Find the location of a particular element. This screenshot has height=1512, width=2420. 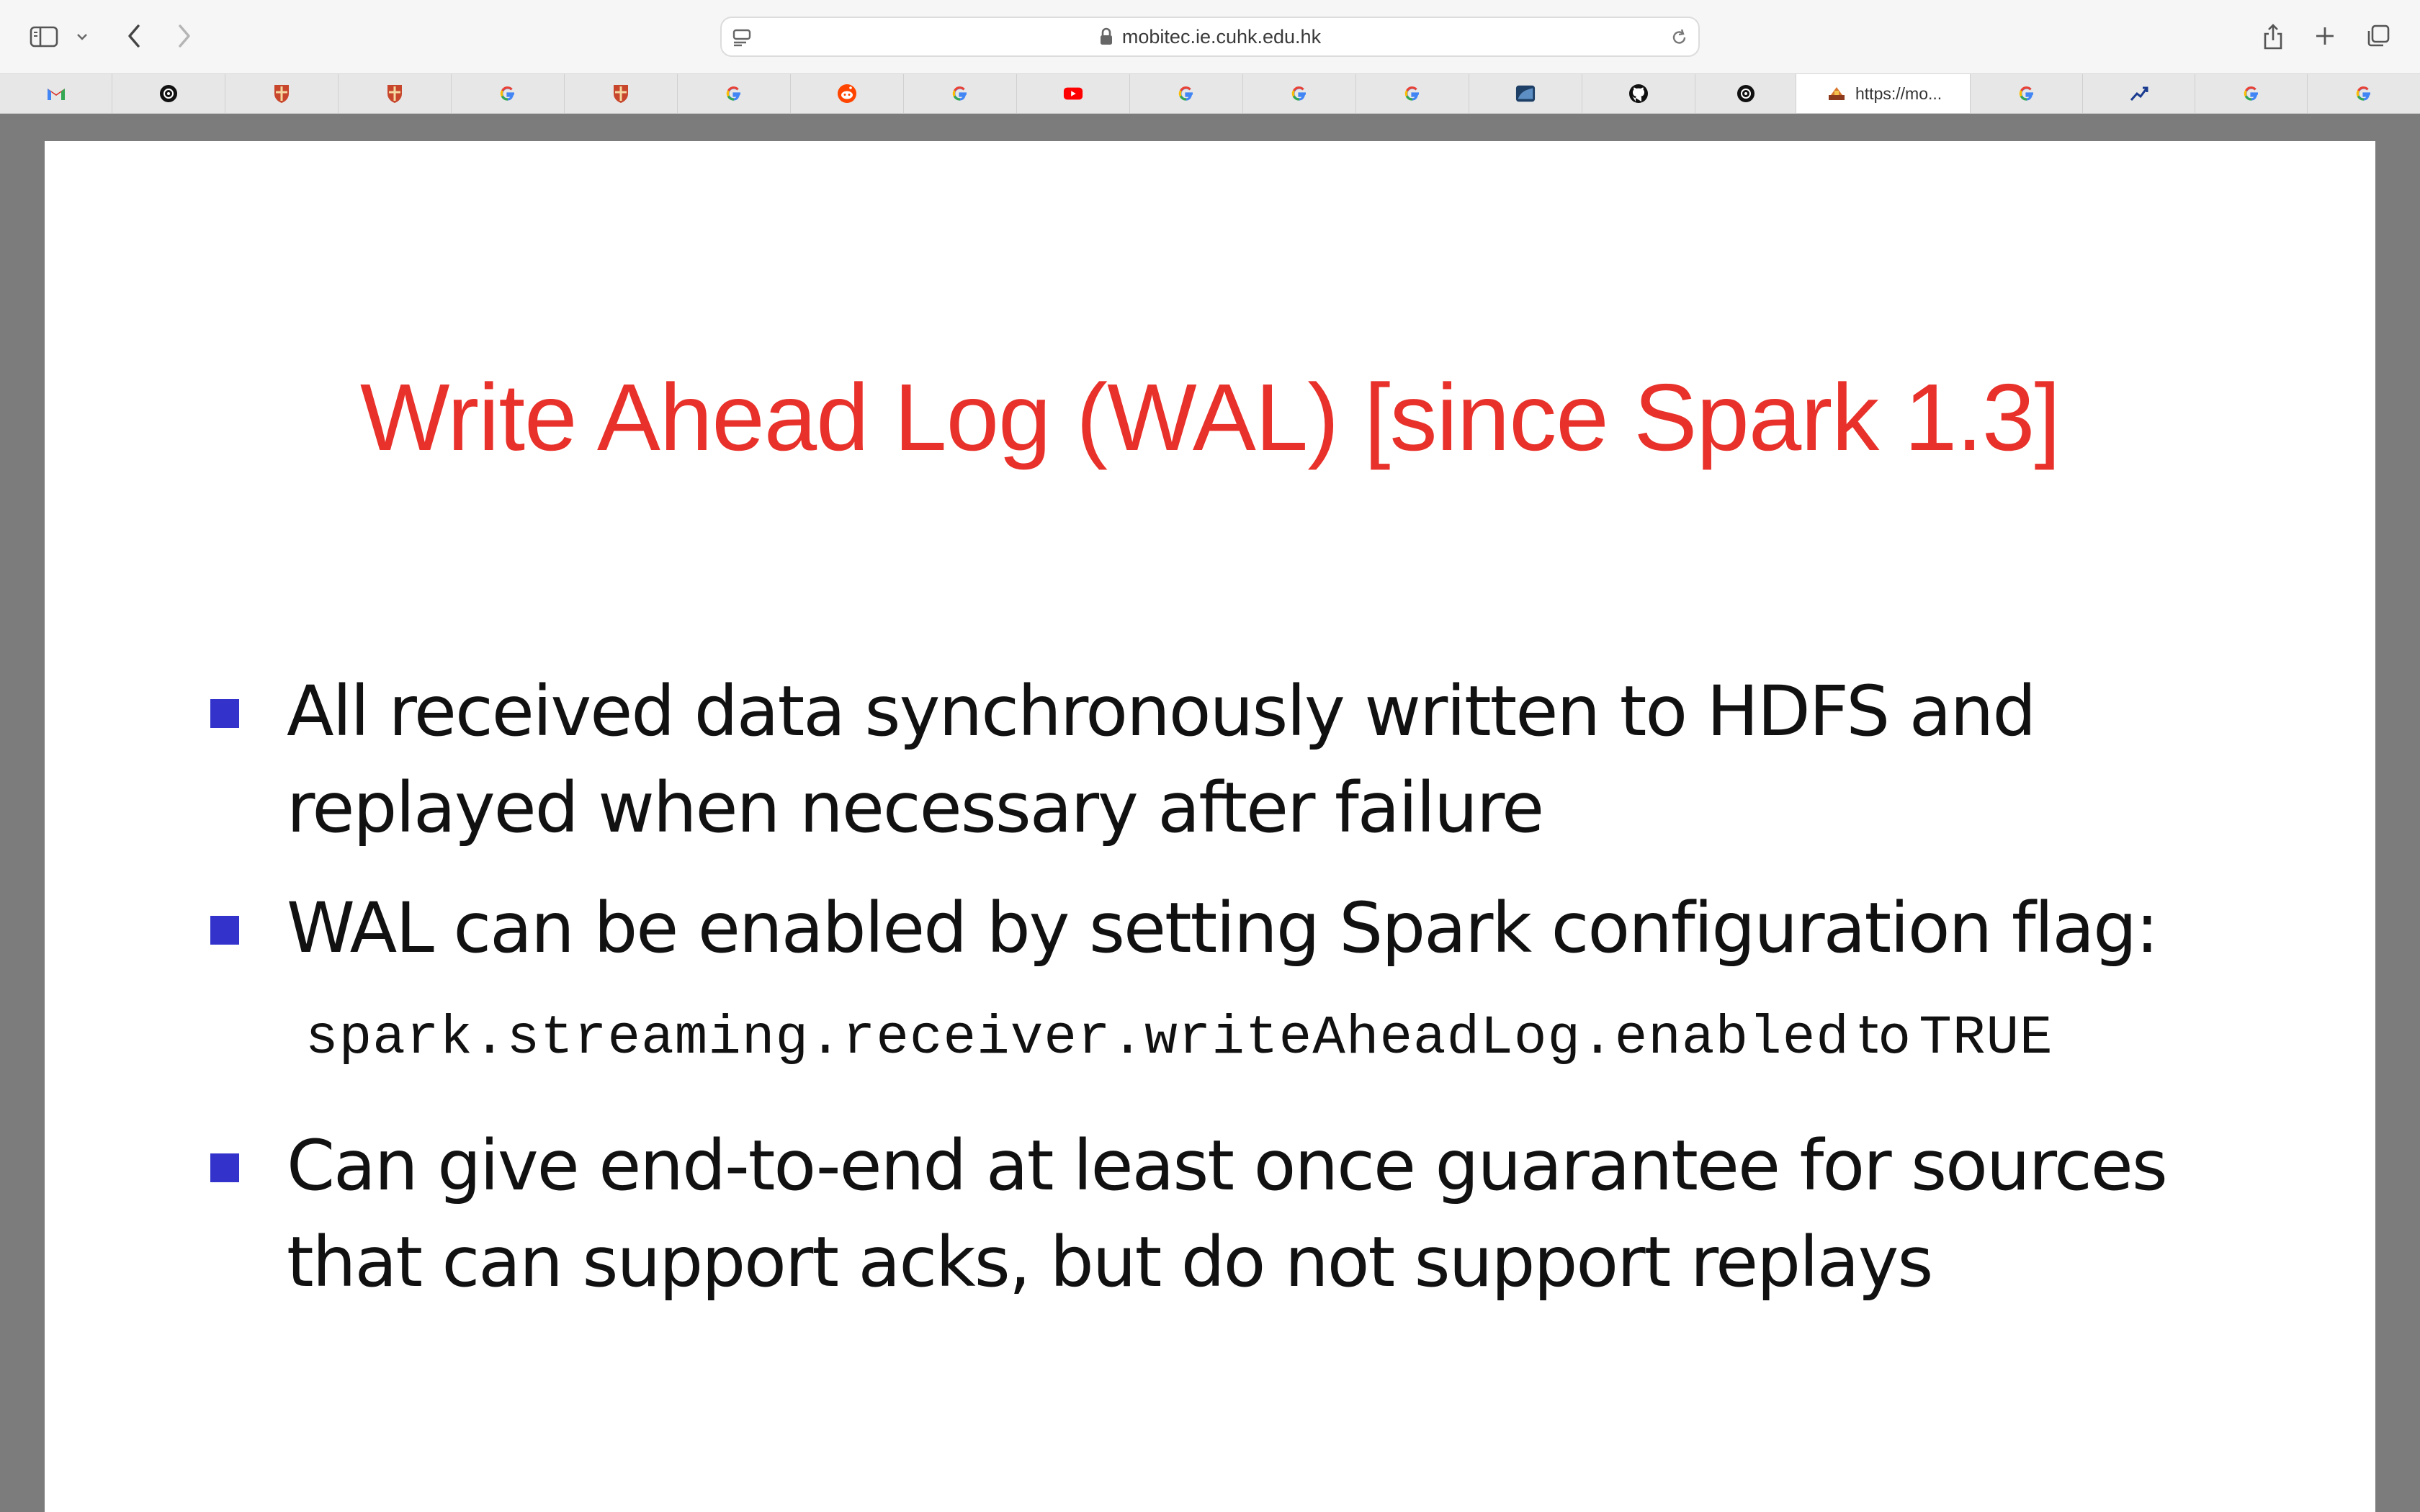

forward-arrow-icon is located at coordinates (185, 36).